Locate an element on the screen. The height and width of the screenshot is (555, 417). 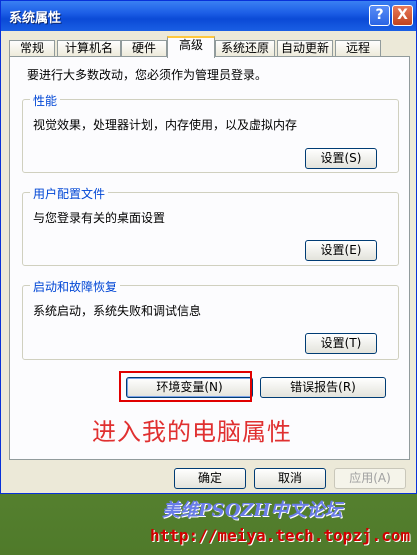
admin-notice: 要进行大多数改动，您必须作为管理员登录。 is located at coordinates (147, 75).